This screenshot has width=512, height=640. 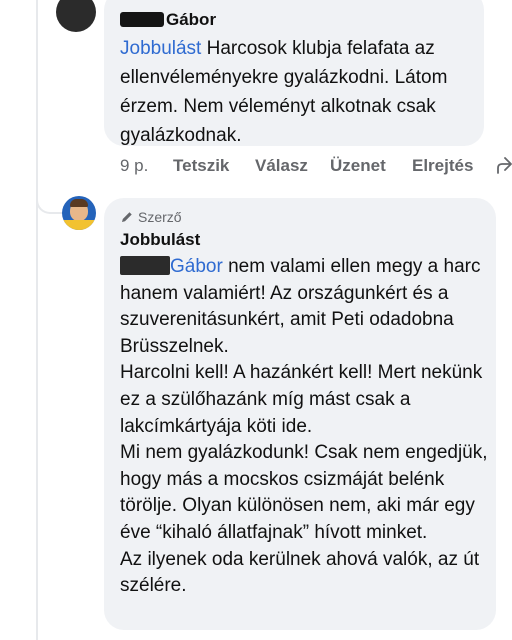 I want to click on like-button: Tetszik, so click(x=201, y=166).